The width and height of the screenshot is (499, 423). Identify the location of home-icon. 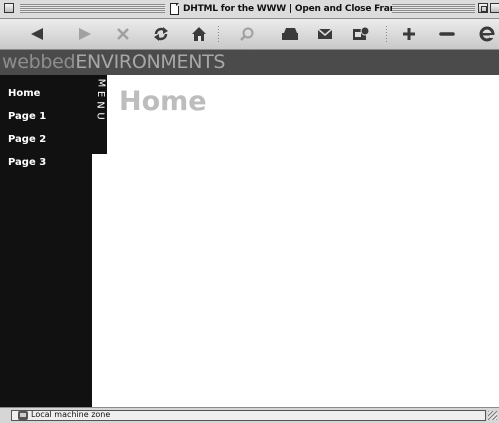
(199, 34).